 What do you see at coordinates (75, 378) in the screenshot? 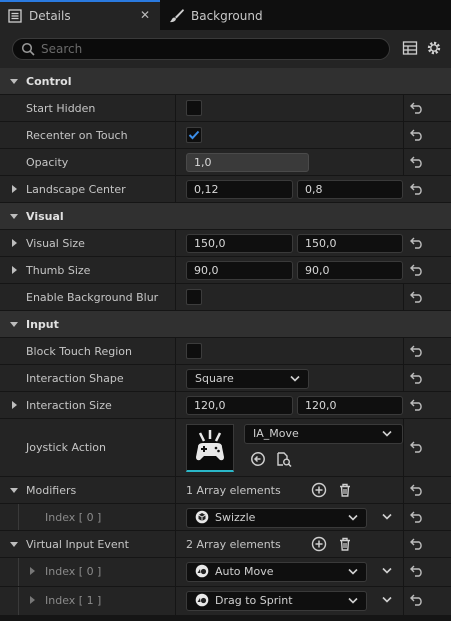
I see `property-label: Interaction Shape` at bounding box center [75, 378].